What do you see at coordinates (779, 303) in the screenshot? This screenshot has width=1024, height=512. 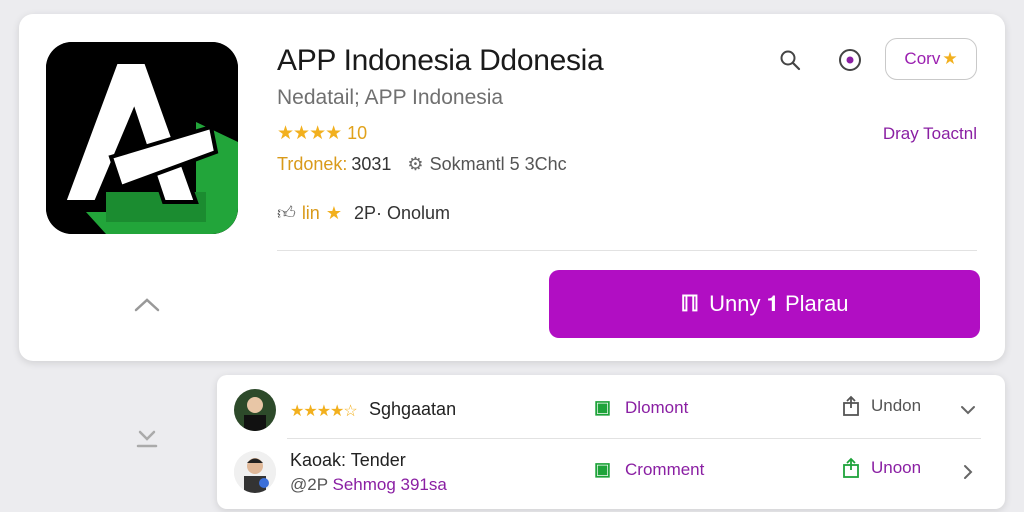 I see `primary-action-label: Unny 𝟏 Plarau` at bounding box center [779, 303].